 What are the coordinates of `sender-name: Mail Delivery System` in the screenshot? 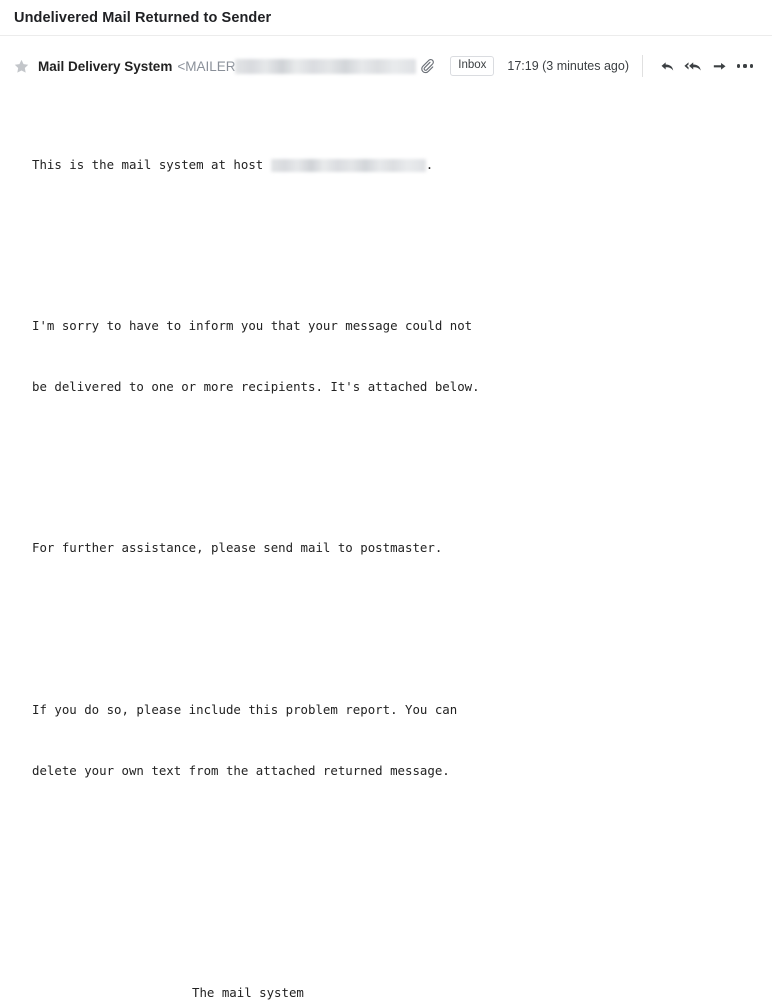 It's located at (105, 66).